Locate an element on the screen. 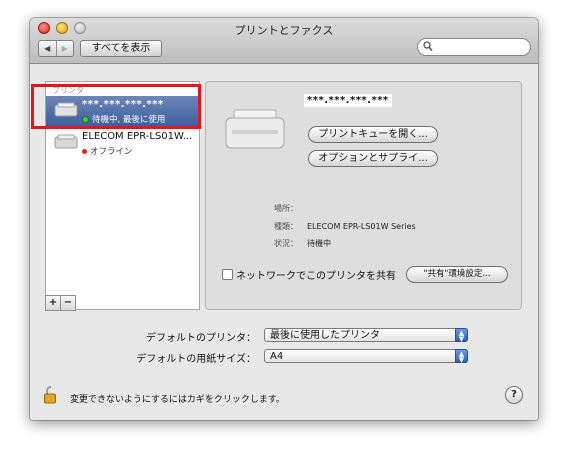  status-value: 待機中 is located at coordinates (319, 243).